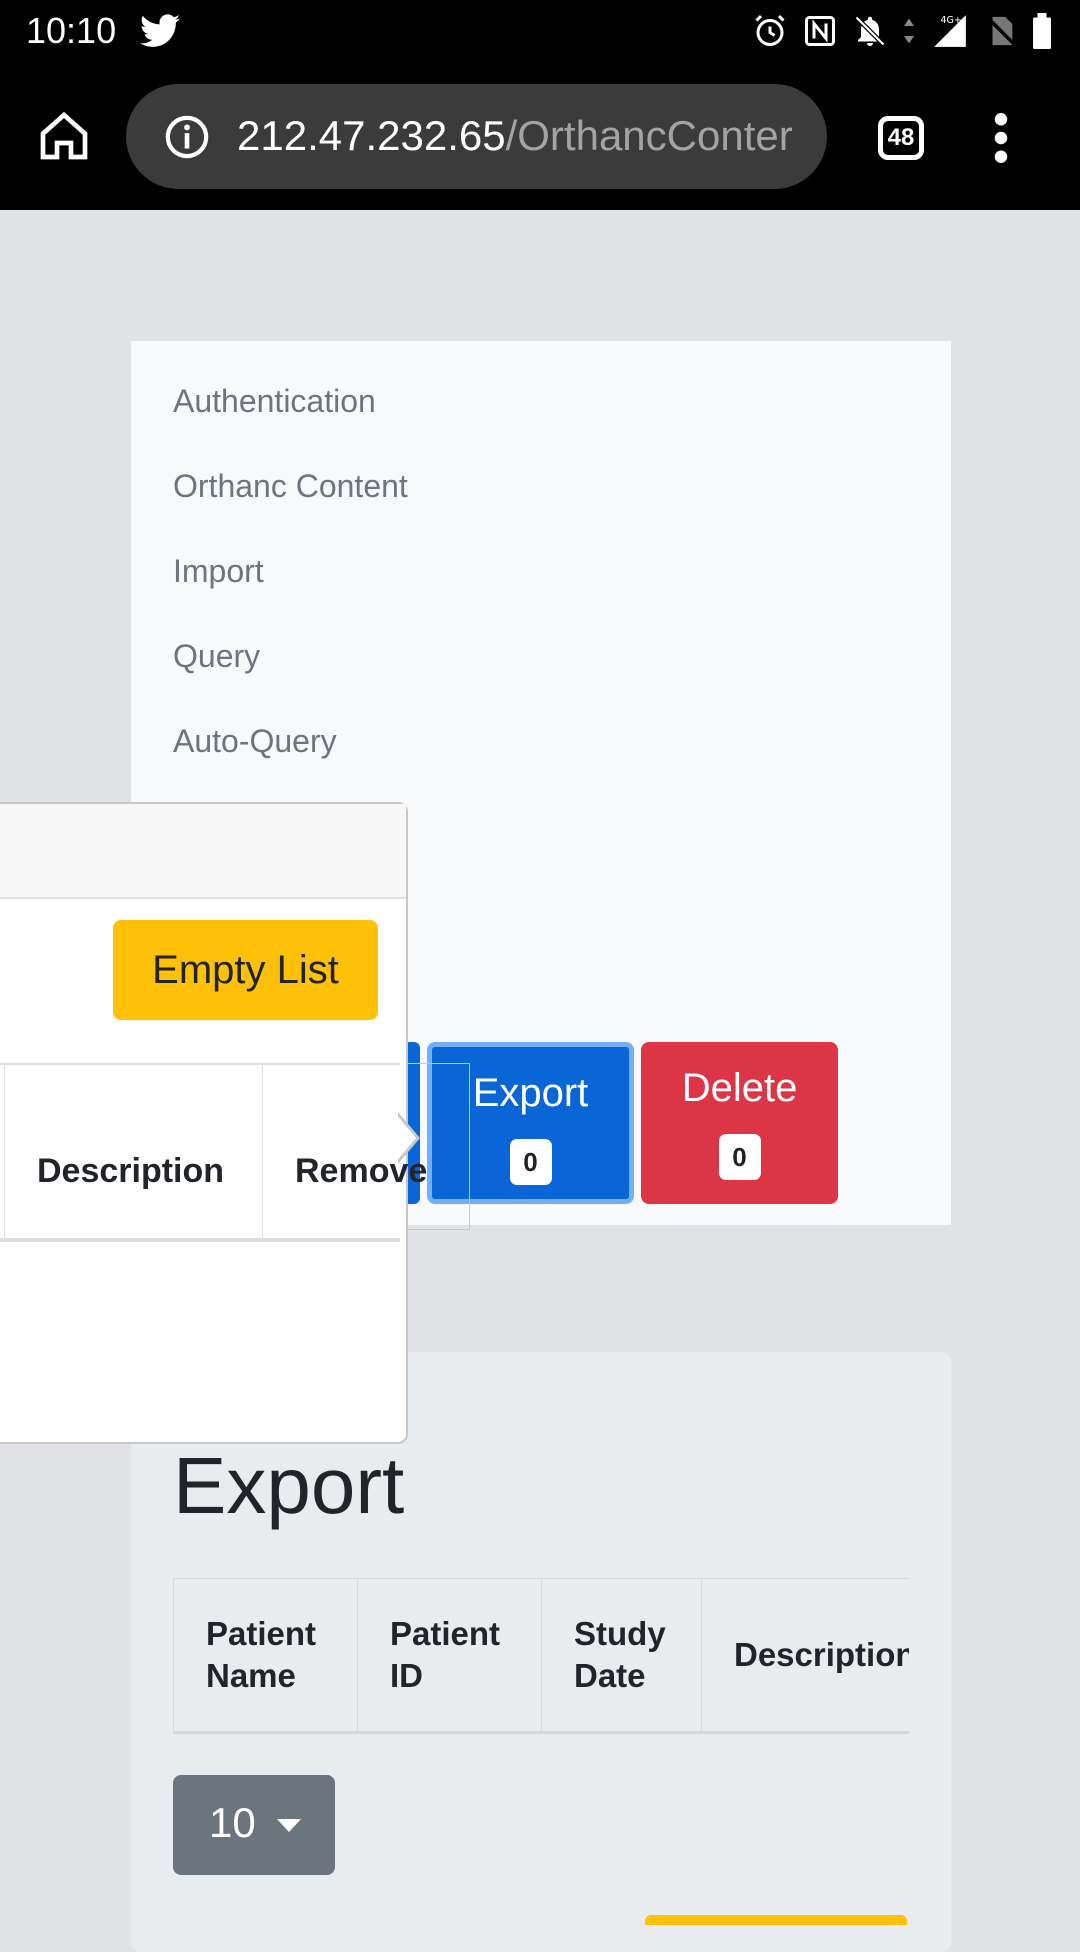 This screenshot has height=1952, width=1080. I want to click on column-patient-name: Patient Name, so click(265, 1655).